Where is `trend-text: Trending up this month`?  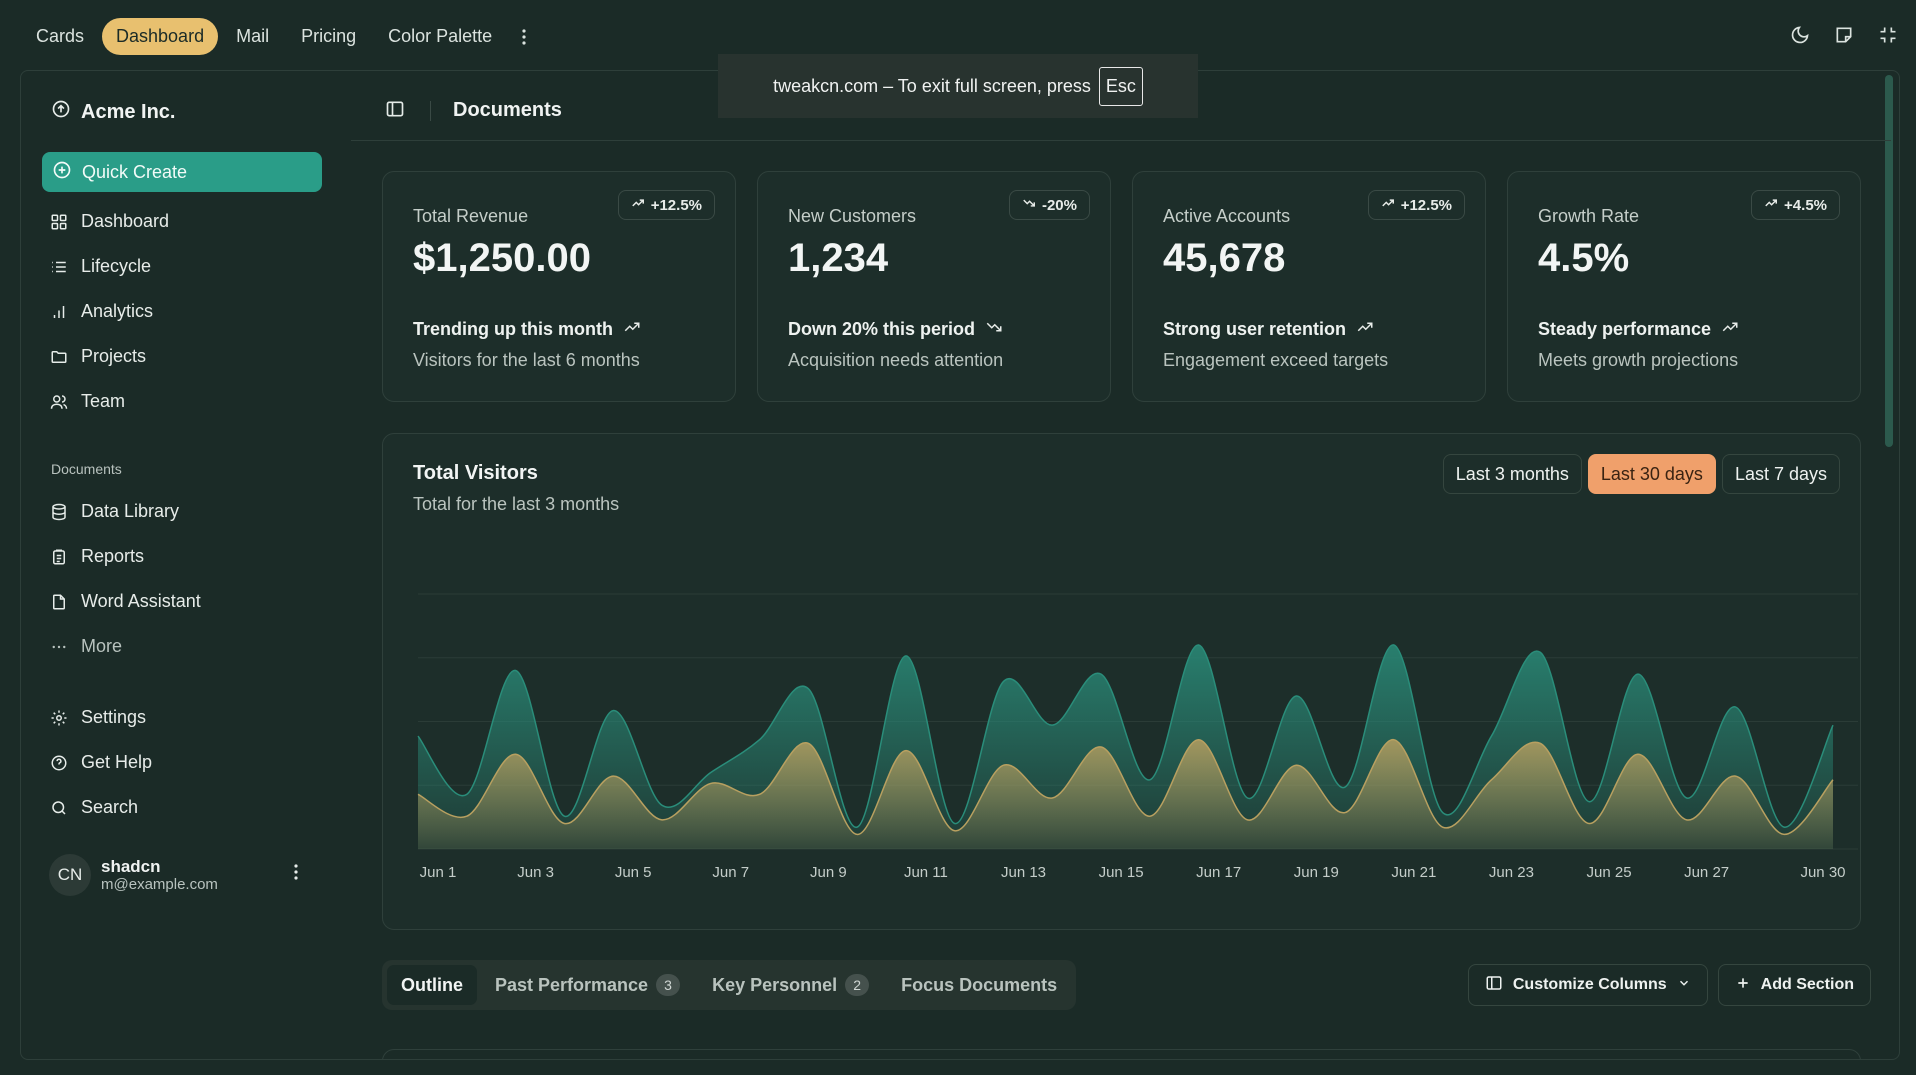
trend-text: Trending up this month is located at coordinates (527, 329).